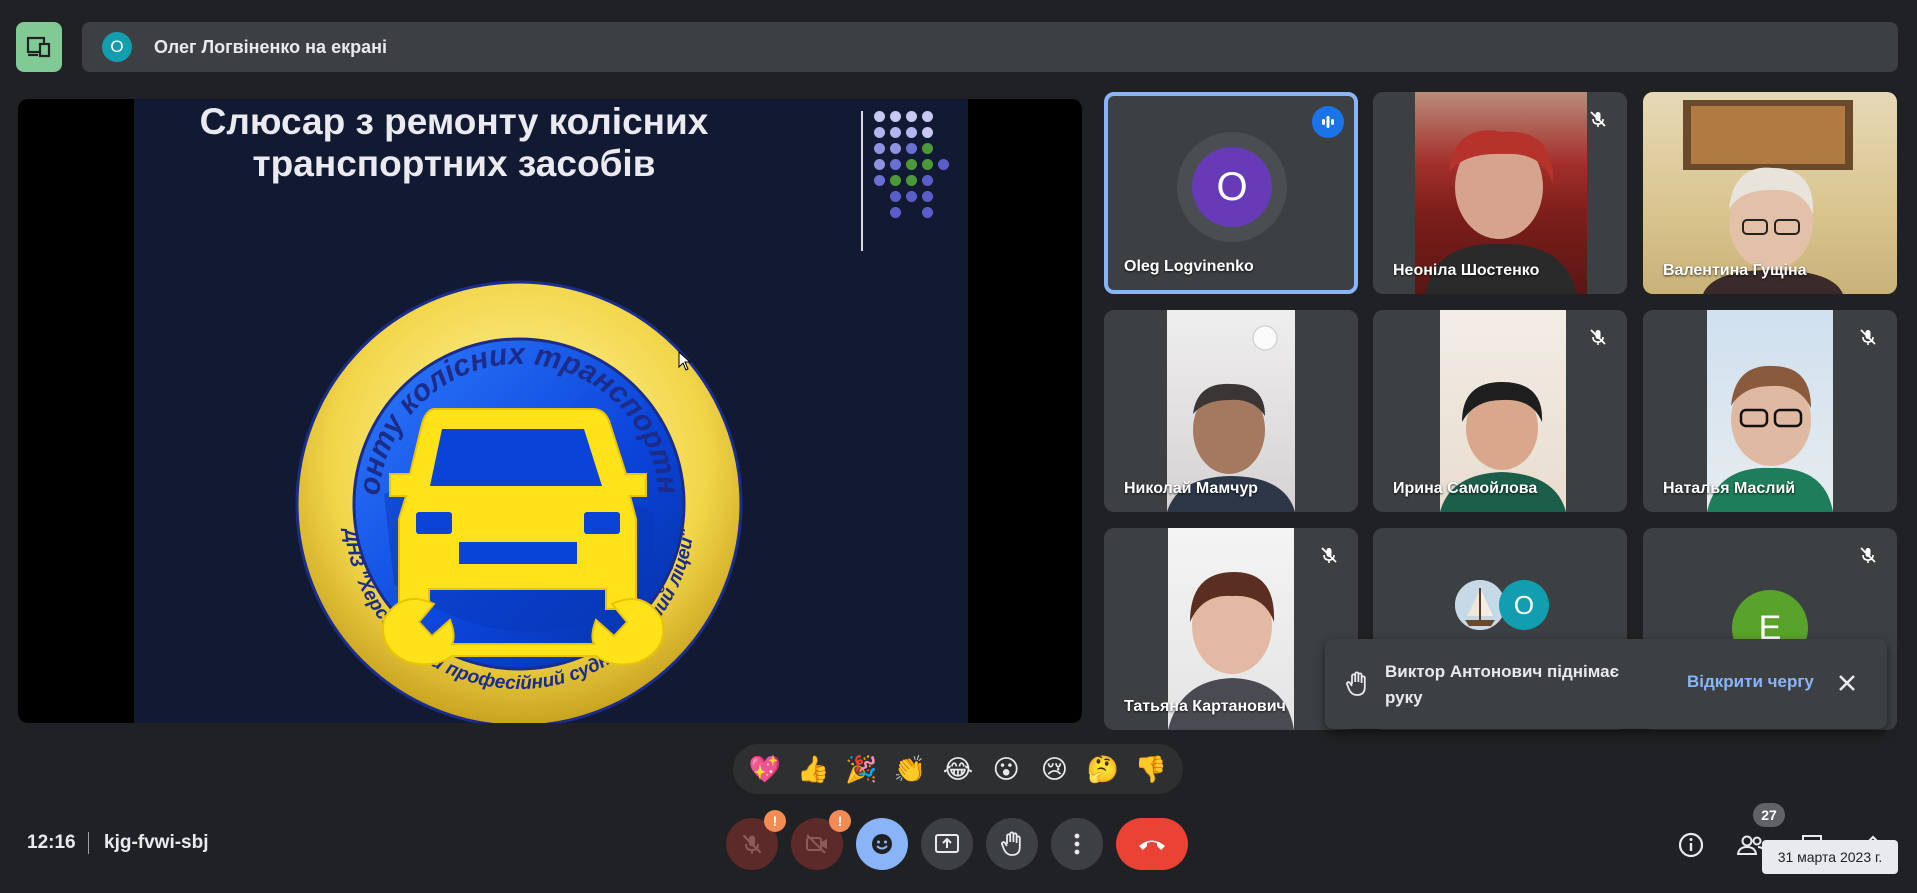 The width and height of the screenshot is (1917, 893). I want to click on raise-hand-button, so click(1012, 844).